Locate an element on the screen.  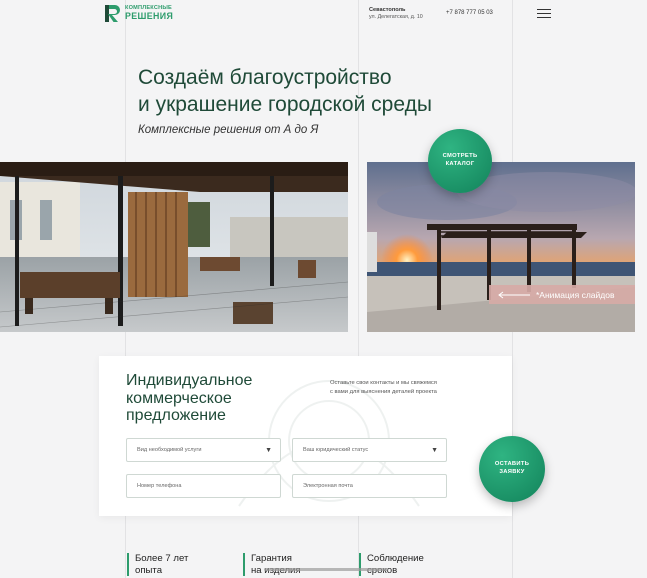
address-label: ул. Делегатская, д. 10 is located at coordinates (396, 17).